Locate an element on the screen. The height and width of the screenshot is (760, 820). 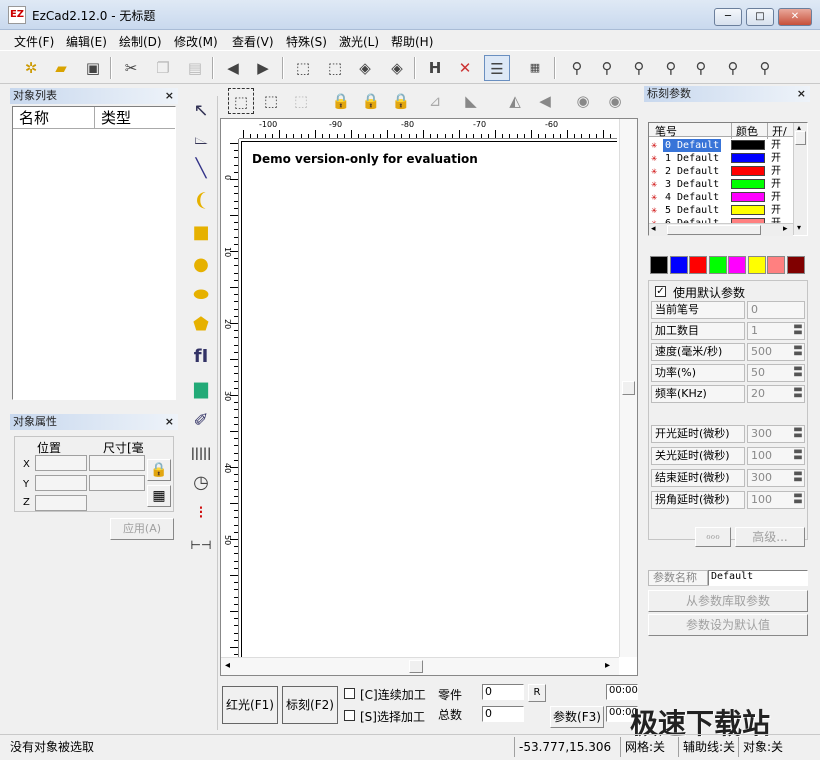
status-grid: 网格:关 is located at coordinates (648, 747).